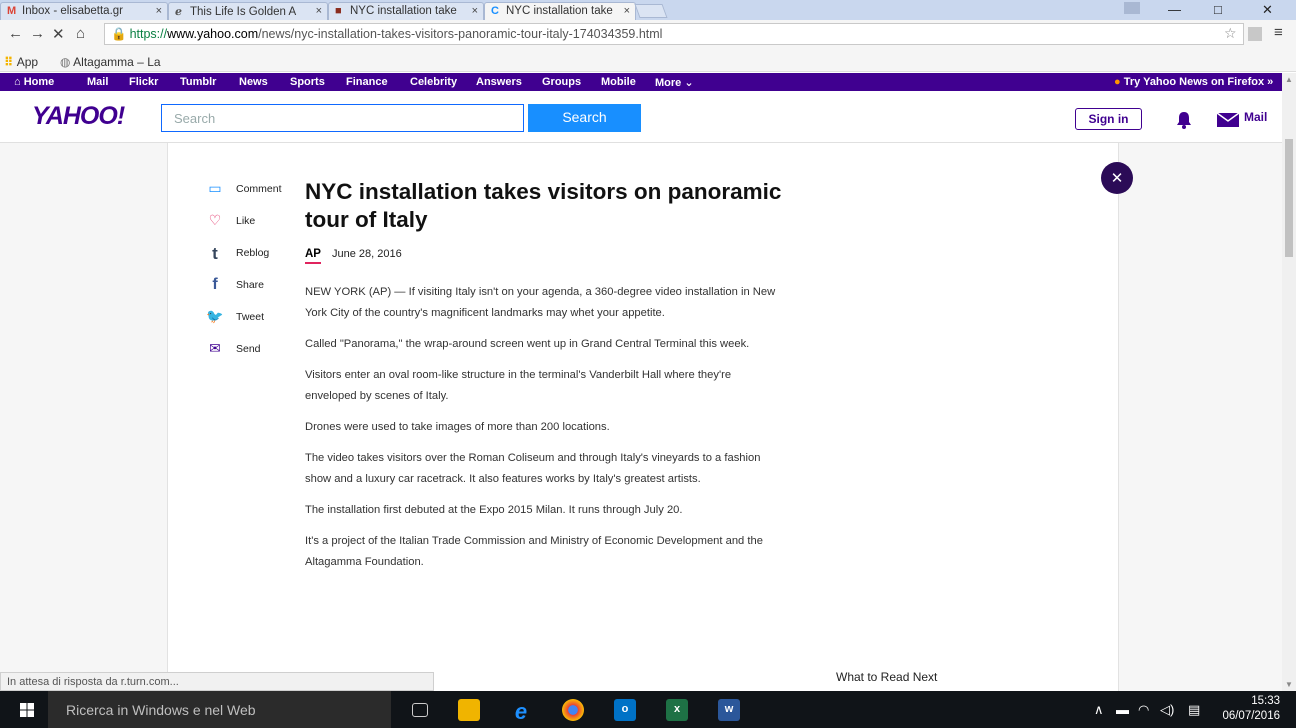  Describe the element at coordinates (78, 116) in the screenshot. I see `yahoo-logo: YAHOO!` at that location.